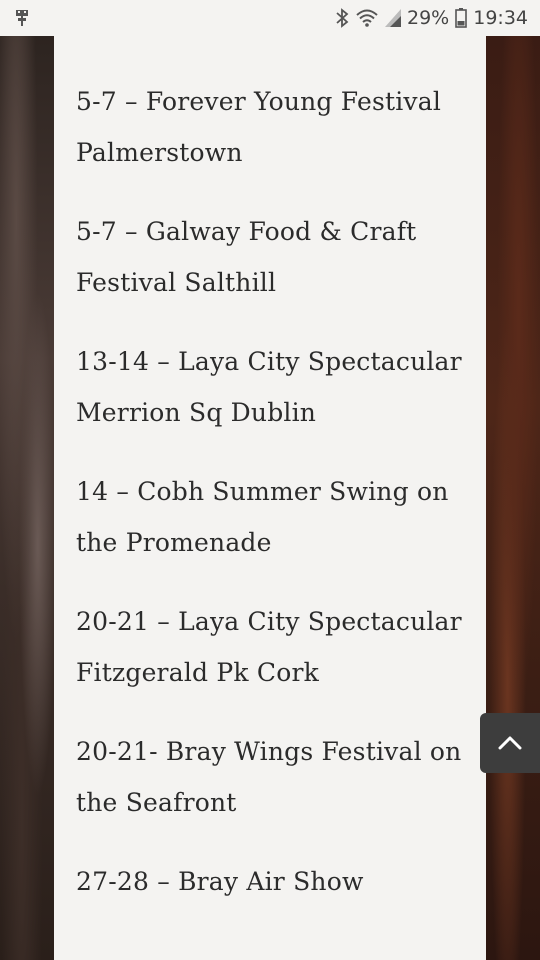  Describe the element at coordinates (27, 498) in the screenshot. I see `background-image-left` at that location.